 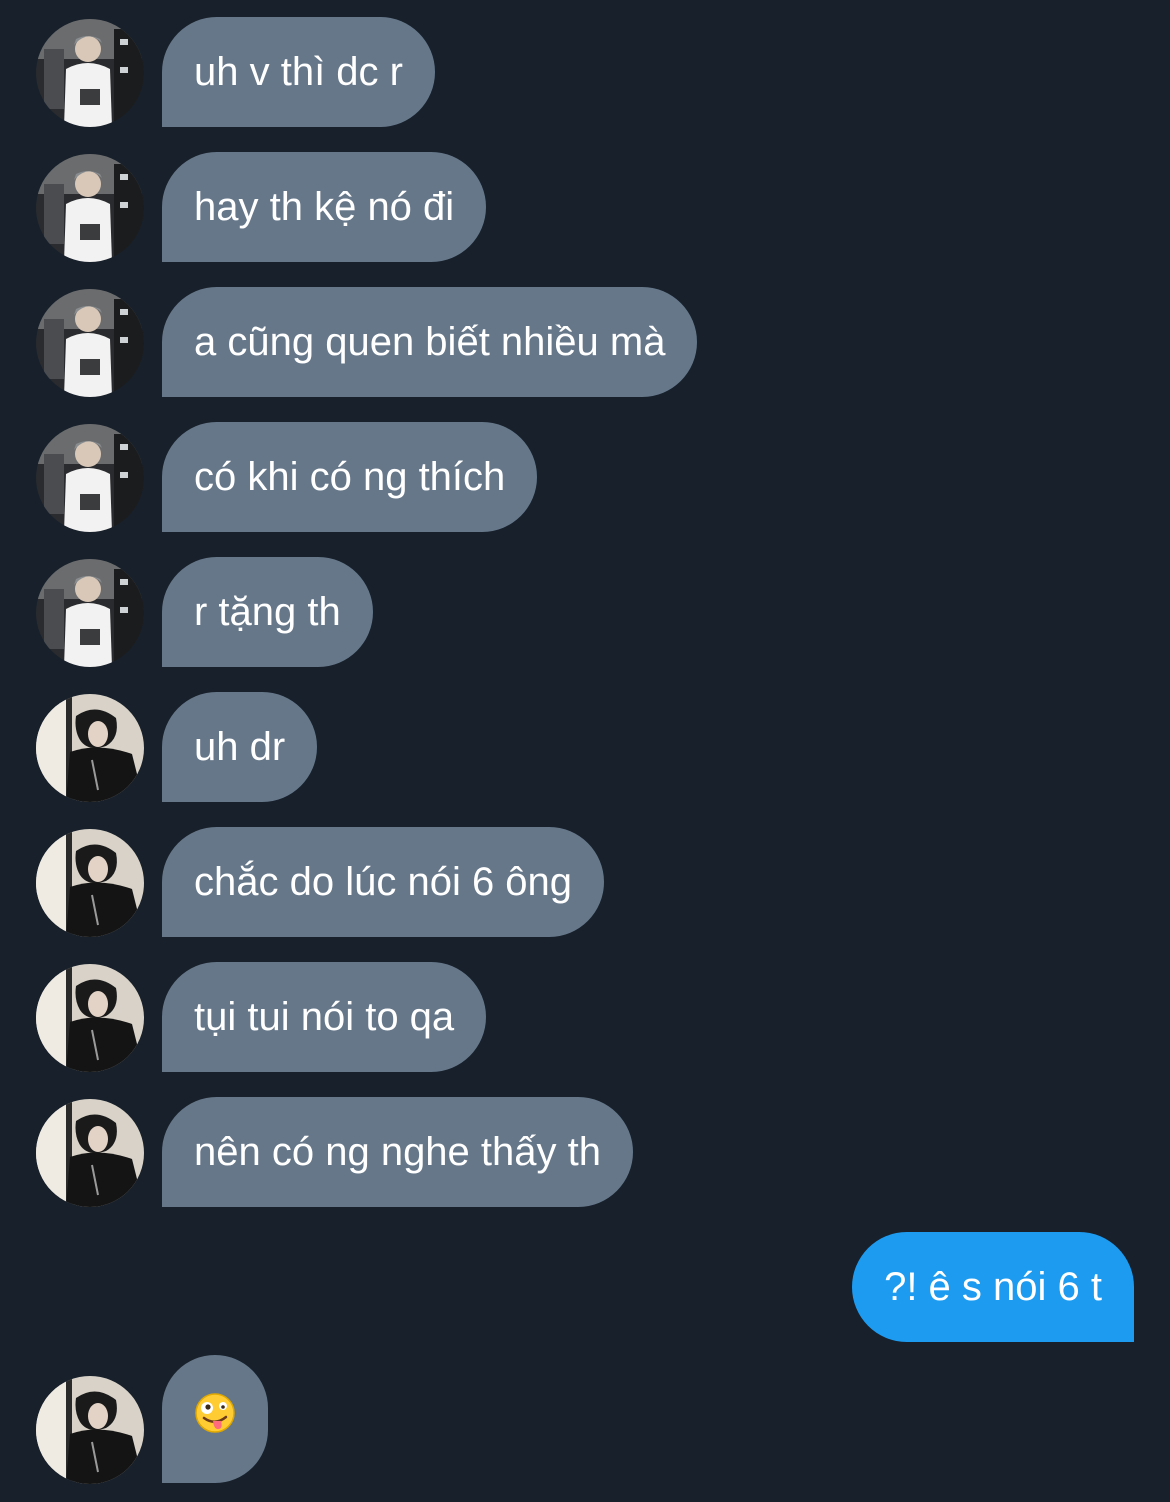 I want to click on zany-face-icon, so click(x=215, y=1421).